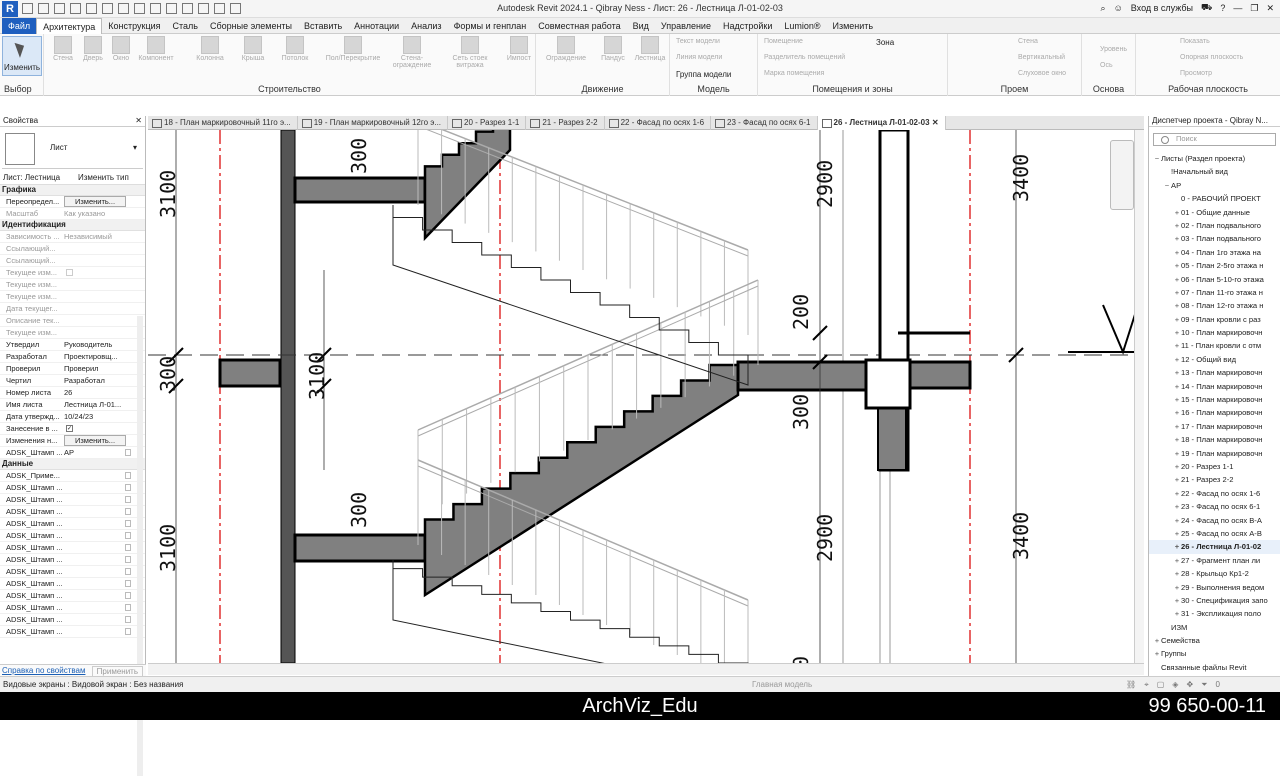 Image resolution: width=1280 pixels, height=776 pixels. Describe the element at coordinates (210, 49) in the screenshot. I see `column-button: Колонна` at that location.